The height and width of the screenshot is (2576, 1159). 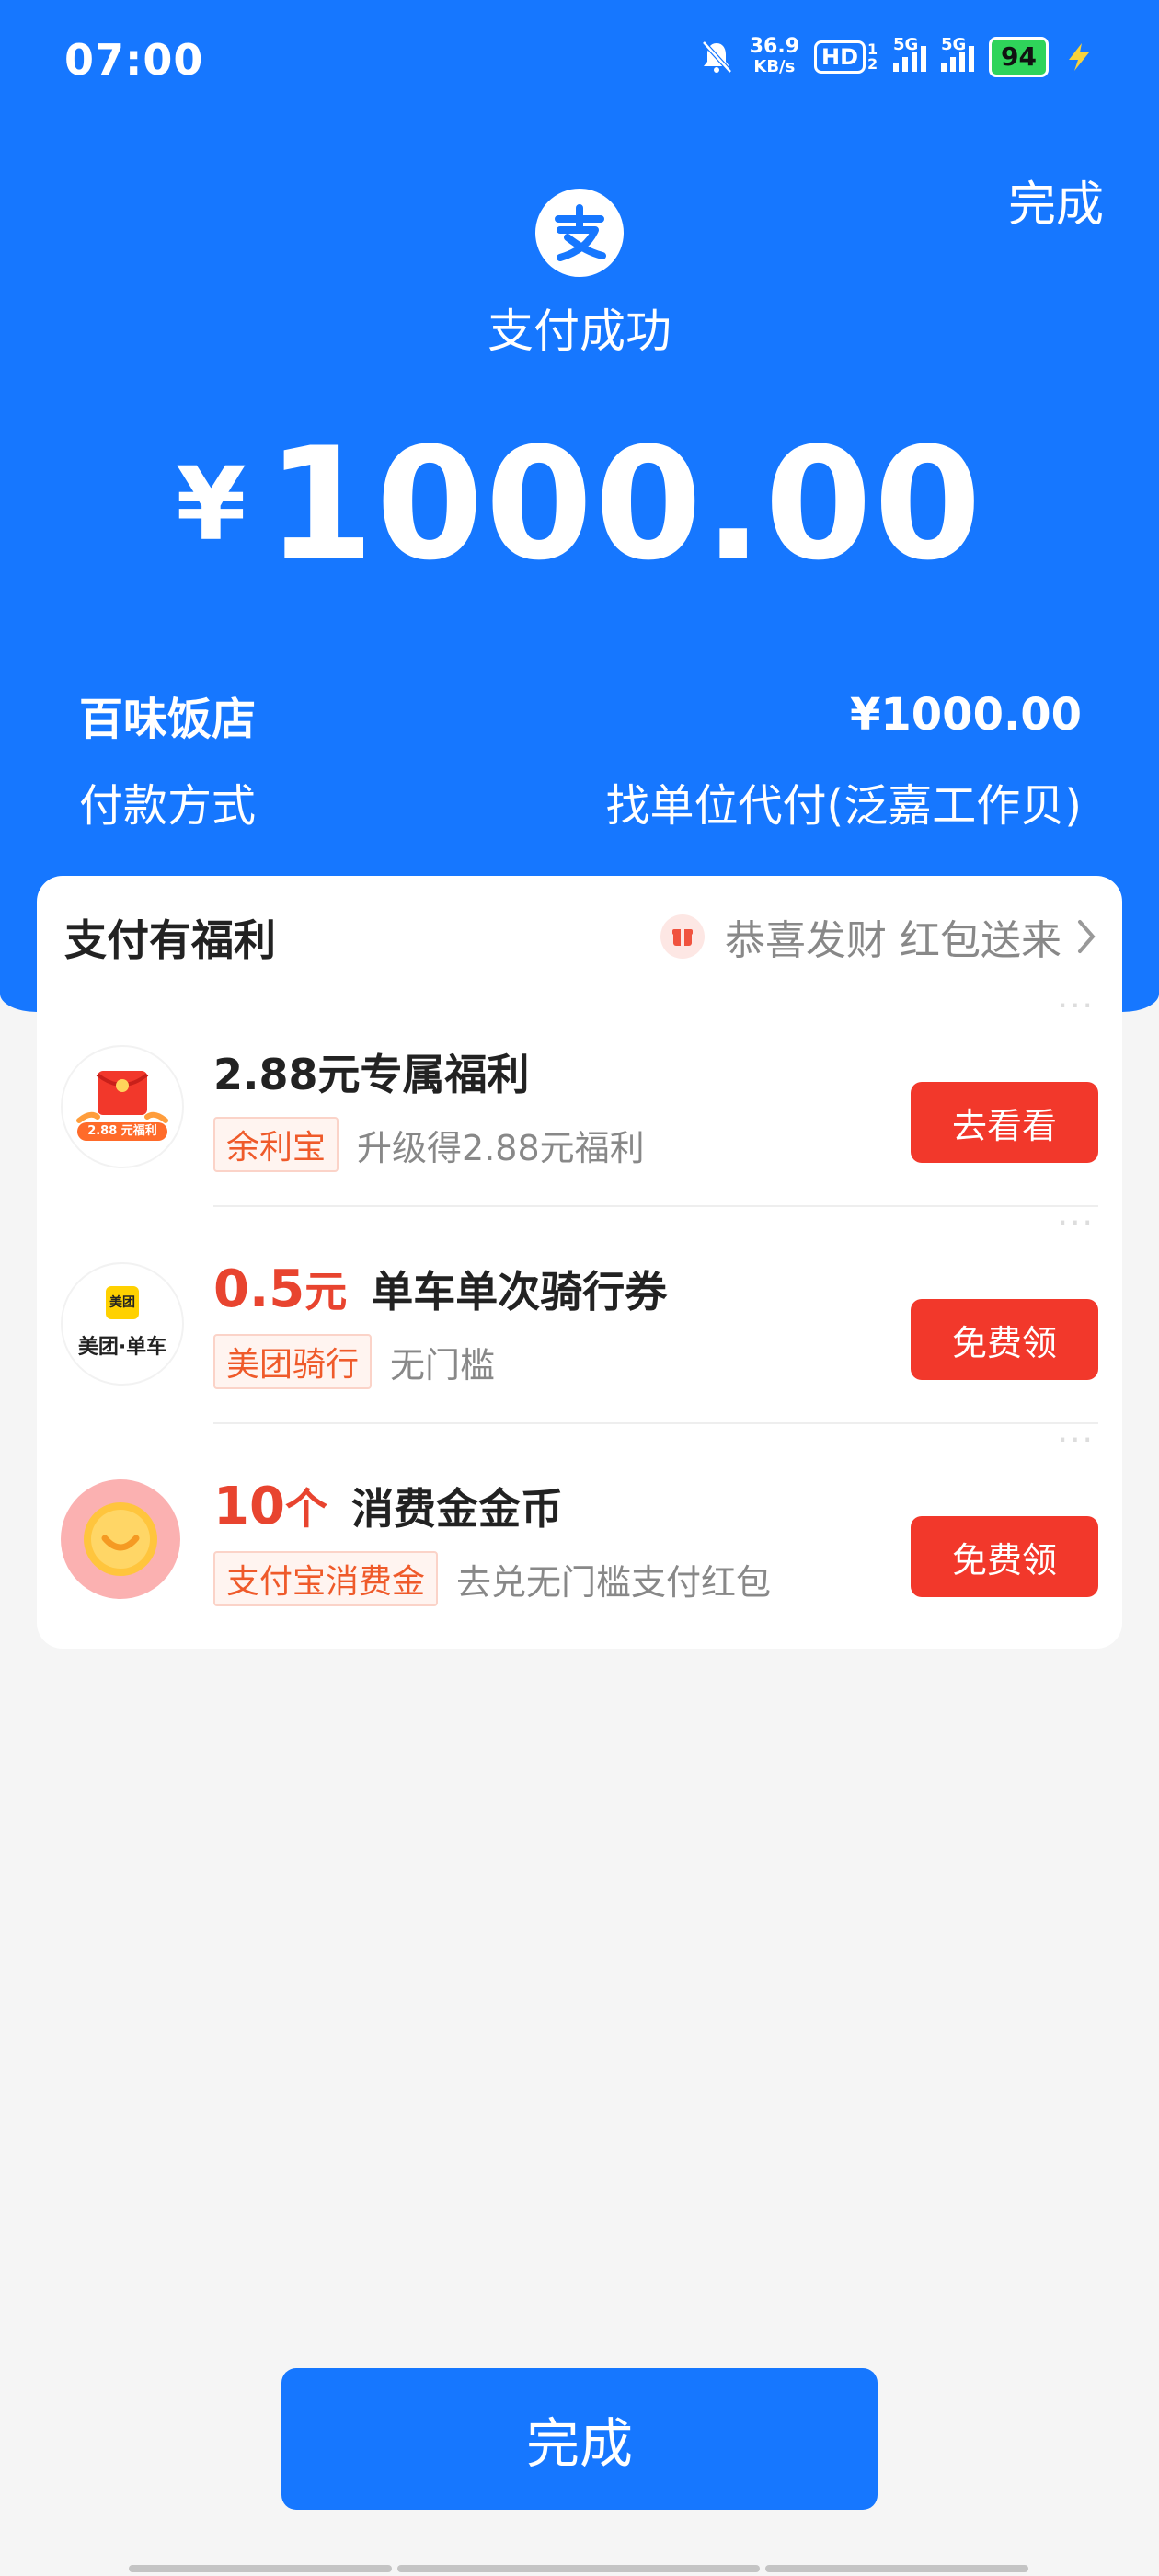 I want to click on network-speed-unit: KB/s, so click(x=774, y=66).